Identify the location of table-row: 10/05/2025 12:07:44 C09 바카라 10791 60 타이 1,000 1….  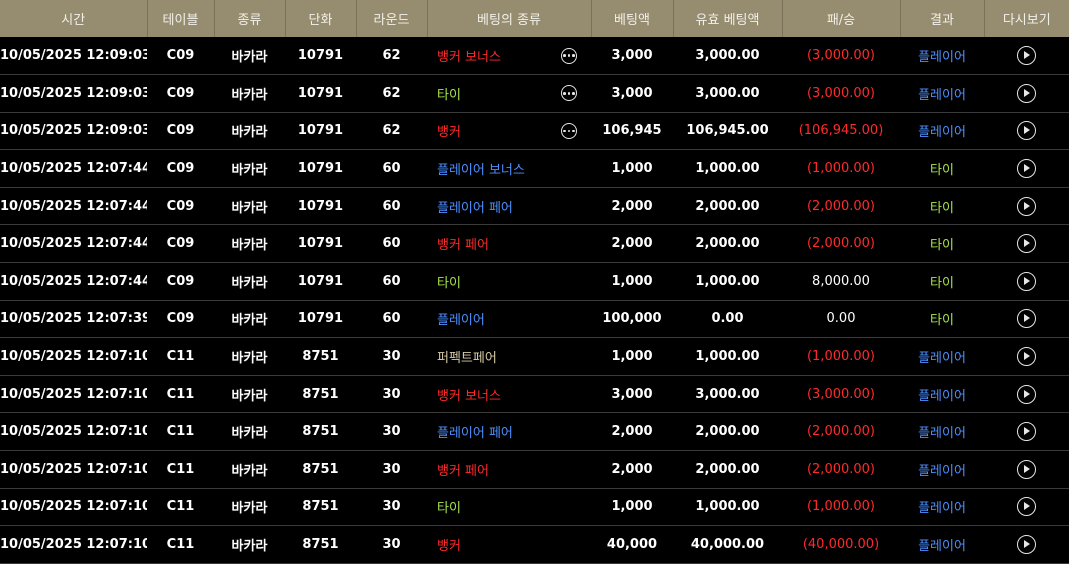
(534, 282).